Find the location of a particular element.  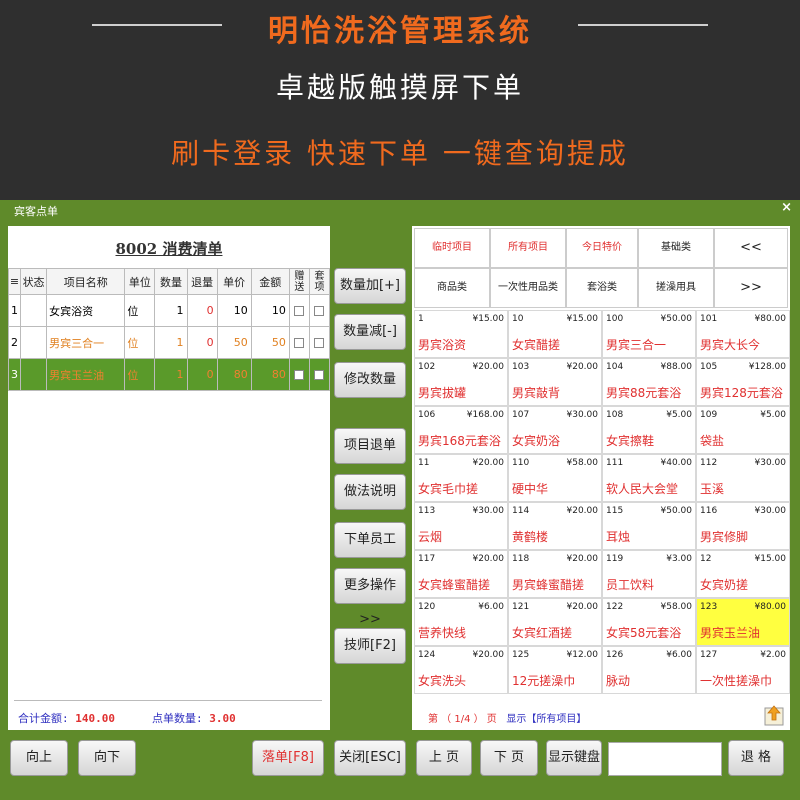

col-status: 状态 is located at coordinates (34, 281).